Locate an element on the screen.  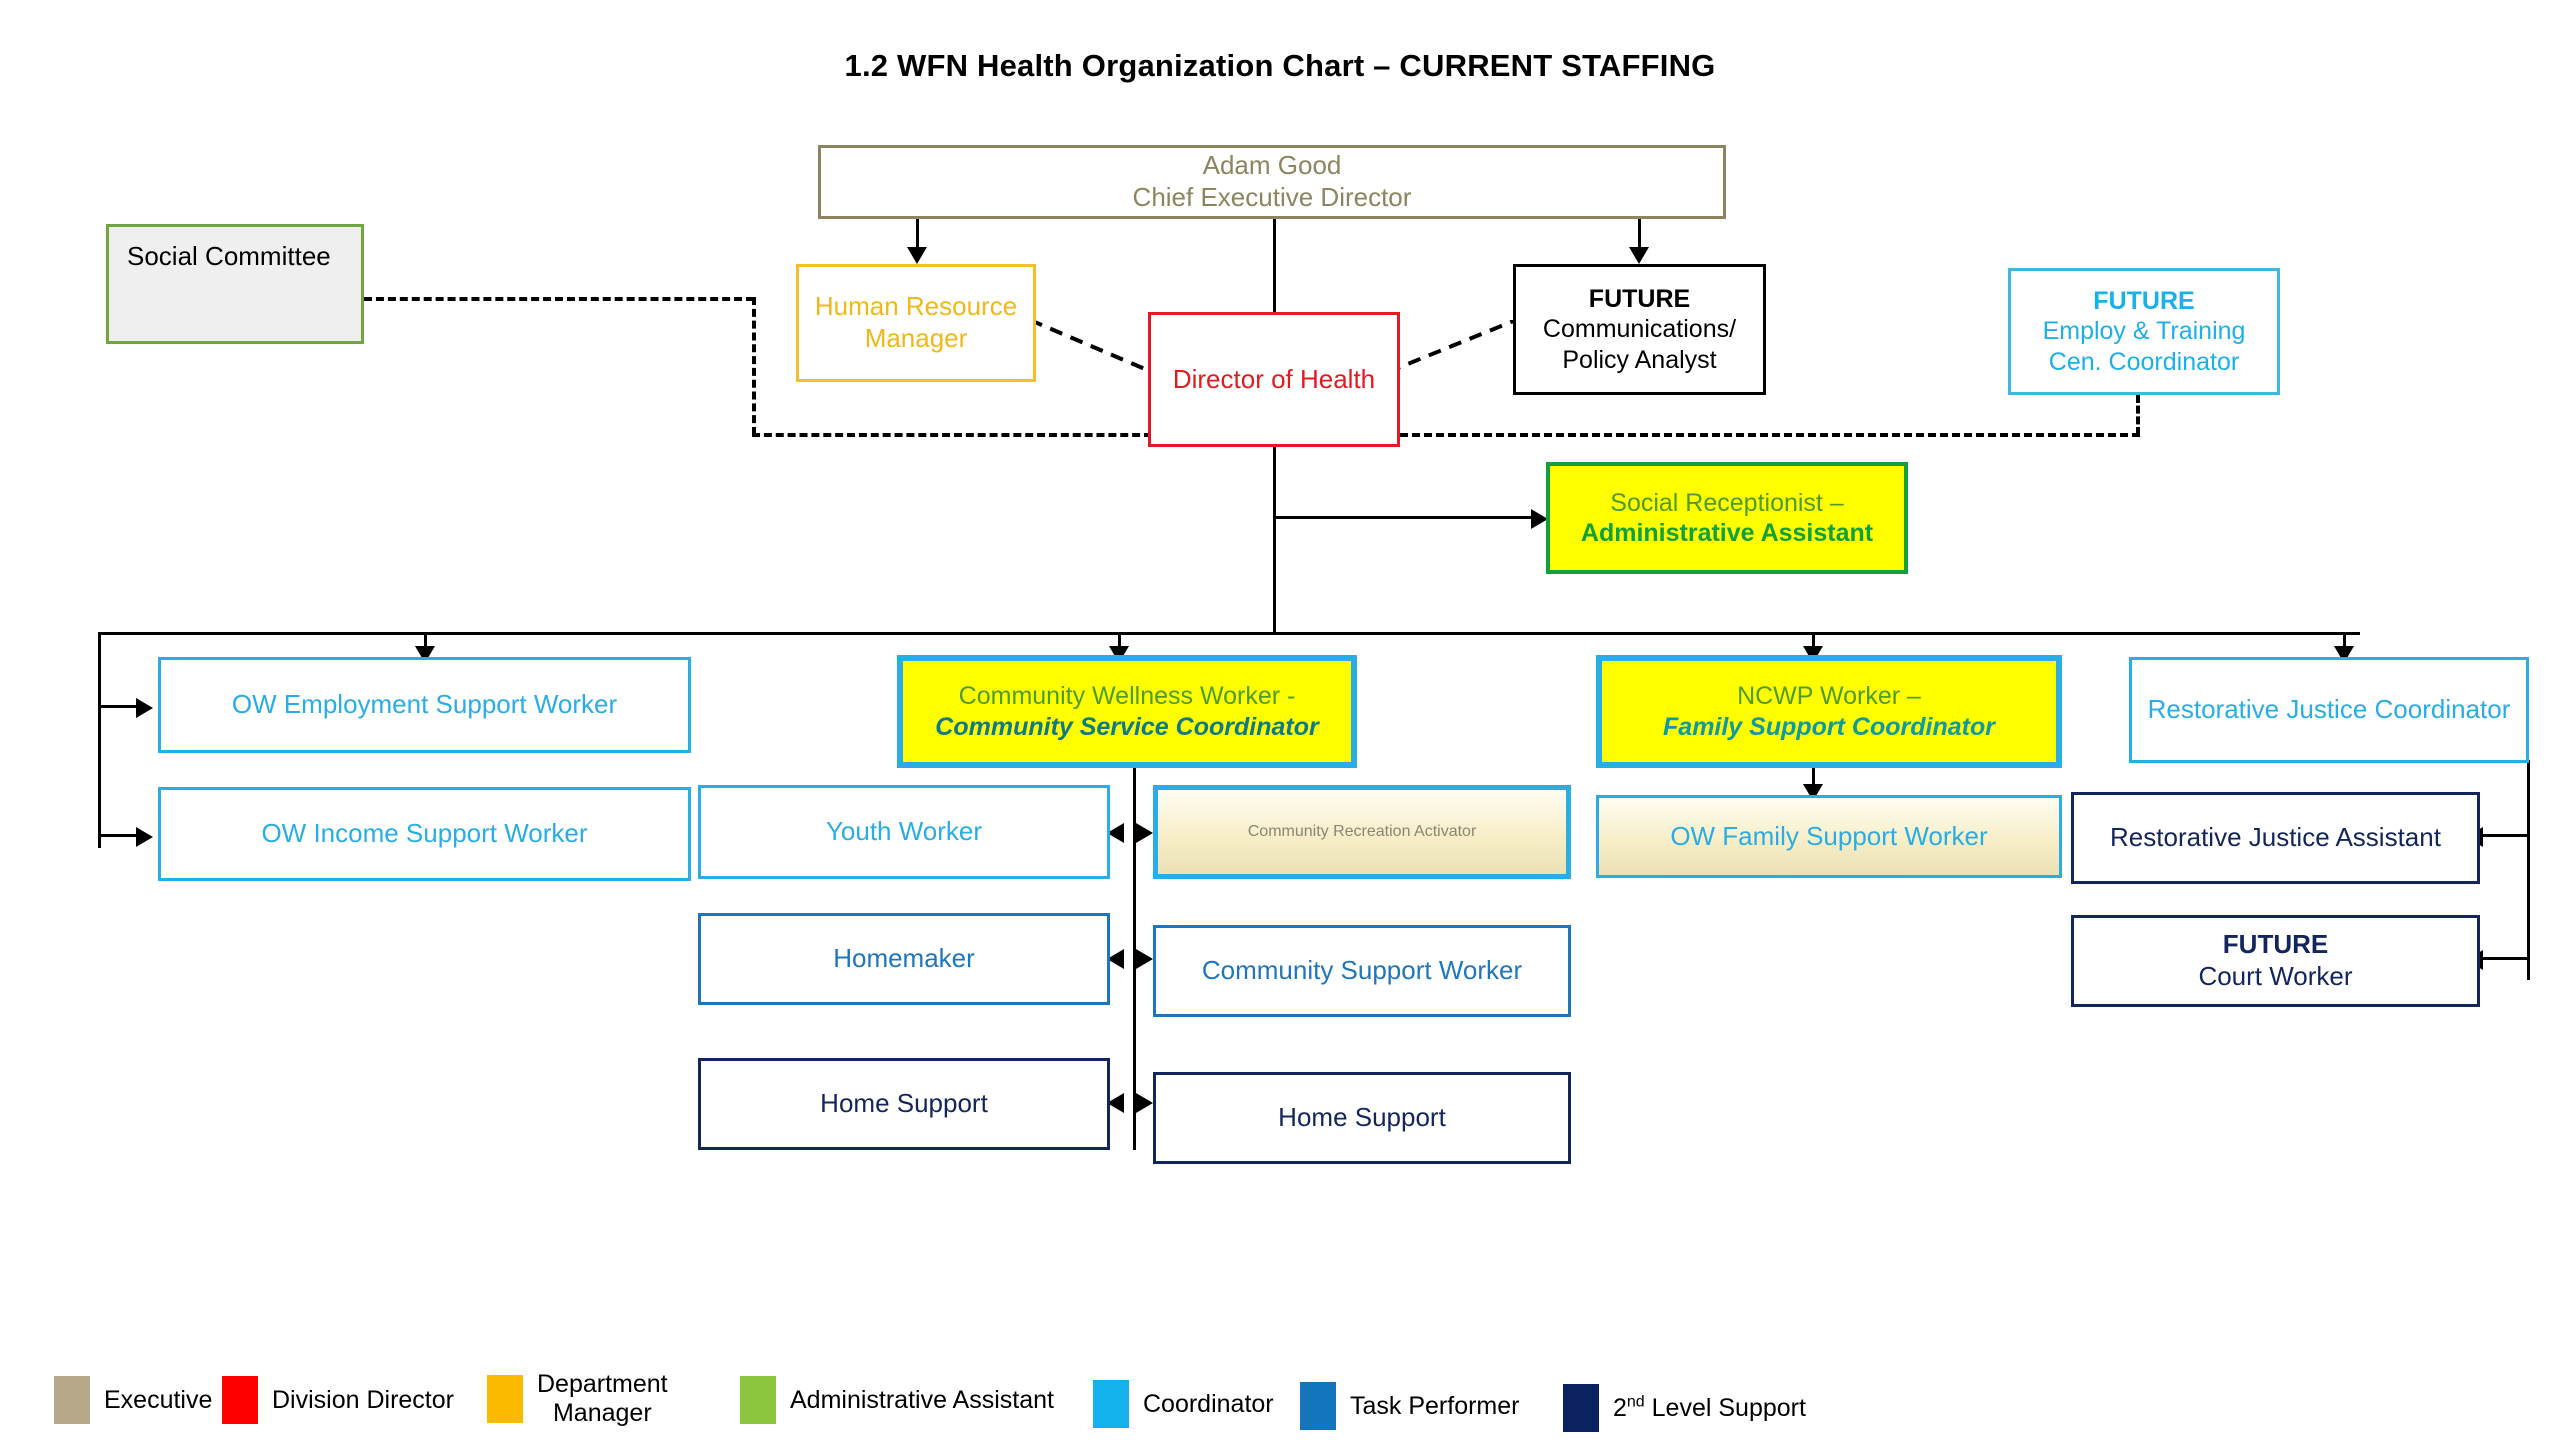
ow-employ-label: OW Employment Support Worker is located at coordinates (424, 704).